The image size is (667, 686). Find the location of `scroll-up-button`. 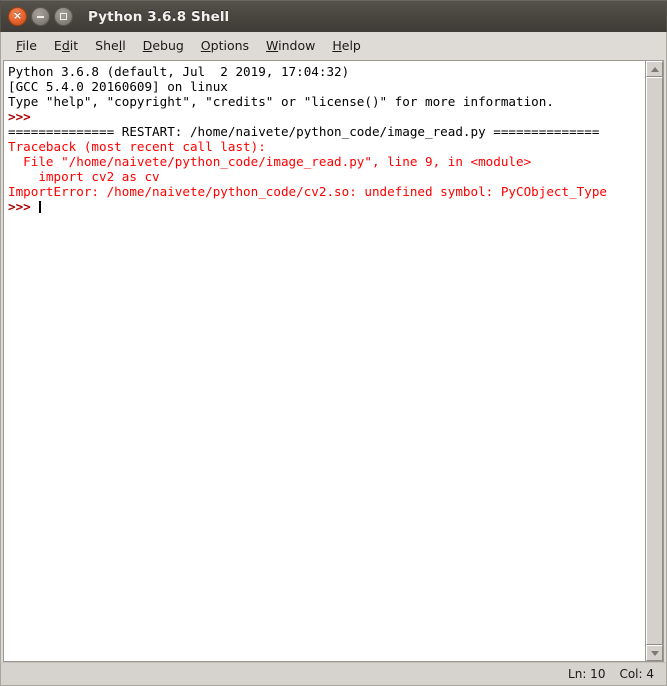

scroll-up-button is located at coordinates (654, 69).